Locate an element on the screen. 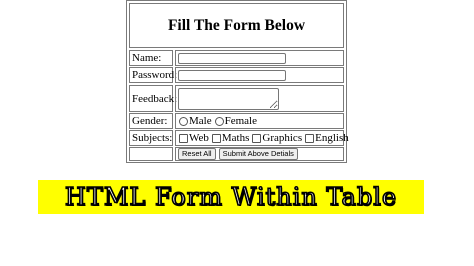 Image resolution: width=474 pixels, height=266 pixels. subject-option-maths: Maths is located at coordinates (230, 138).